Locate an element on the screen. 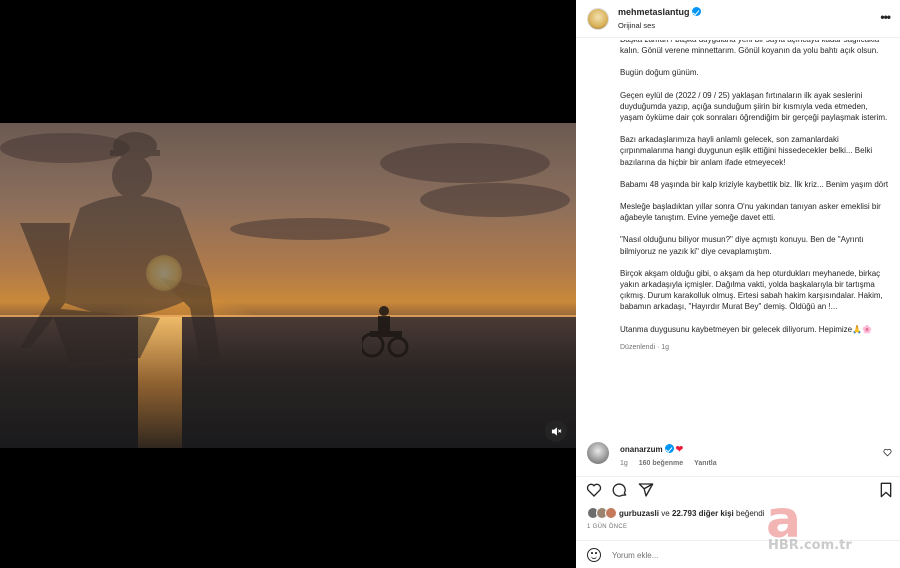  emoji-icon is located at coordinates (594, 555).